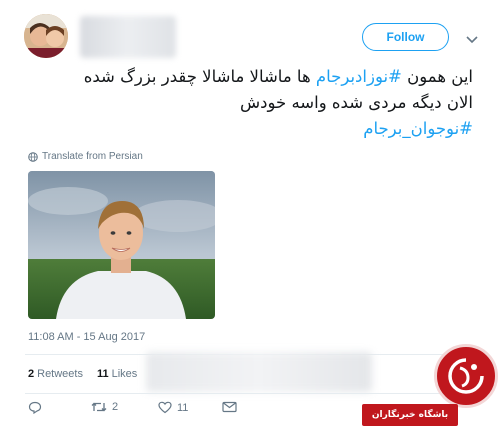  I want to click on chevron-down-icon, so click(472, 37).